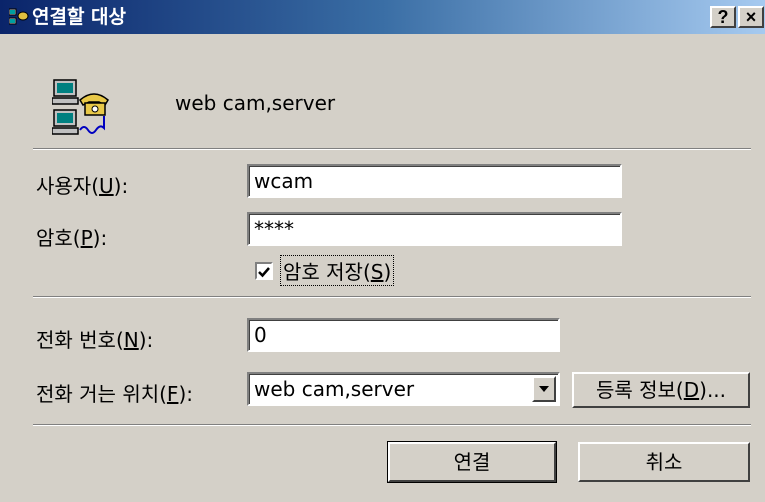 The width and height of the screenshot is (765, 502). Describe the element at coordinates (403, 335) in the screenshot. I see `phone-number-field: 0` at that location.